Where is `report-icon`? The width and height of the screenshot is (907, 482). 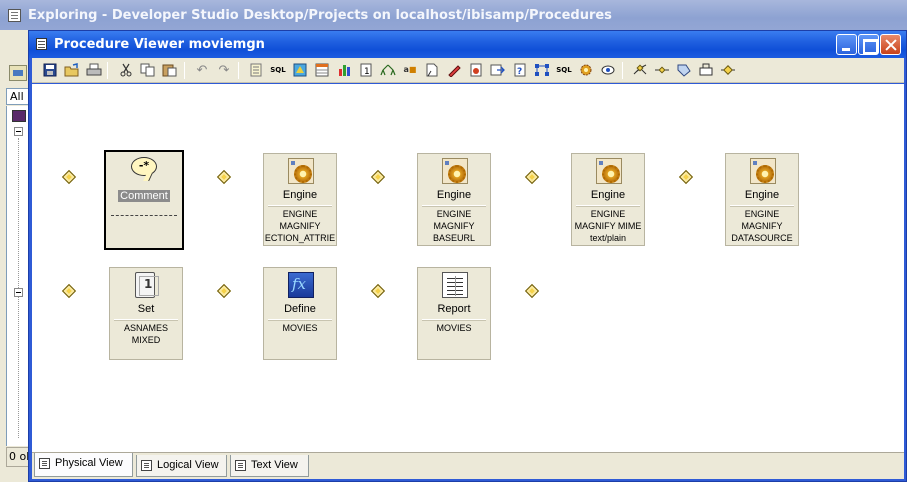
report-icon is located at coordinates (476, 70).